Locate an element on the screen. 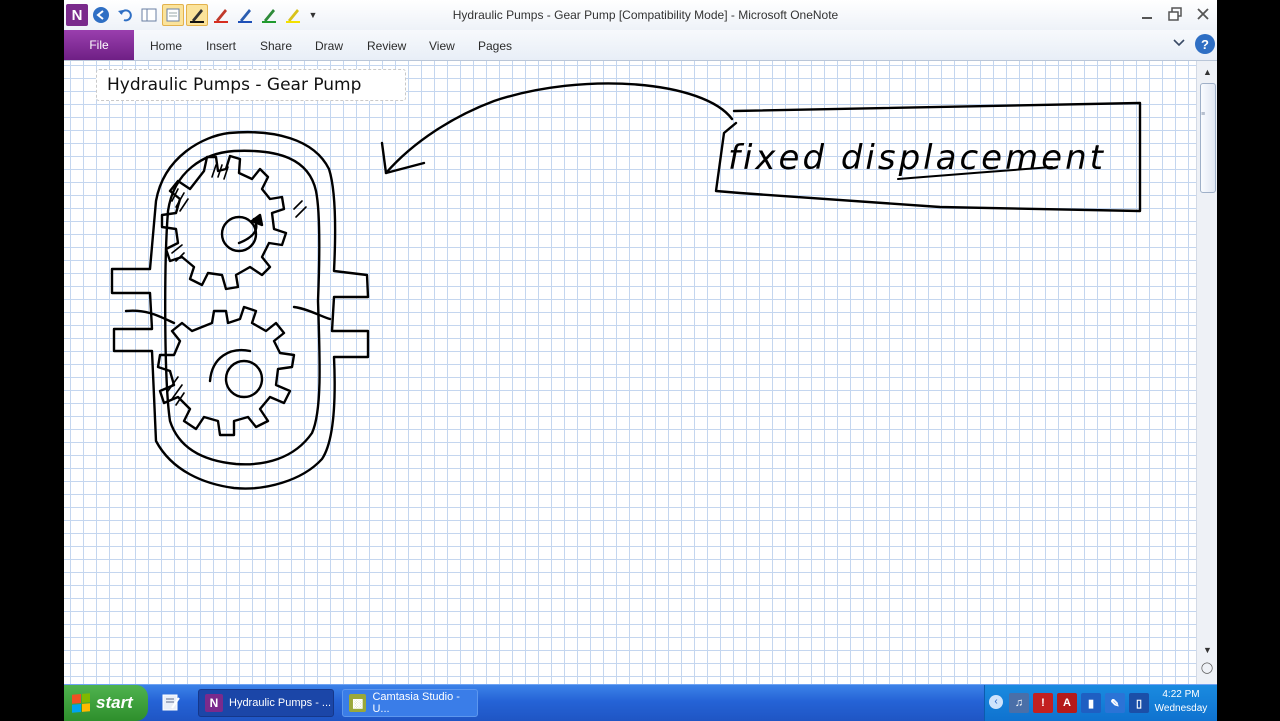  clock: 4:22 PM Wednesday is located at coordinates (1181, 702).